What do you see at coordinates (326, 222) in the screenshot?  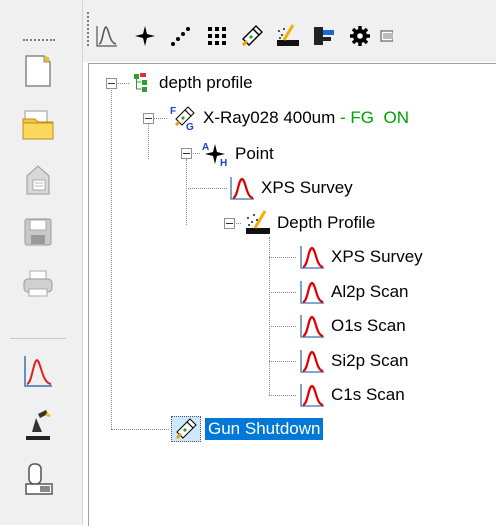 I see `tree-node-label: Depth Profile` at bounding box center [326, 222].